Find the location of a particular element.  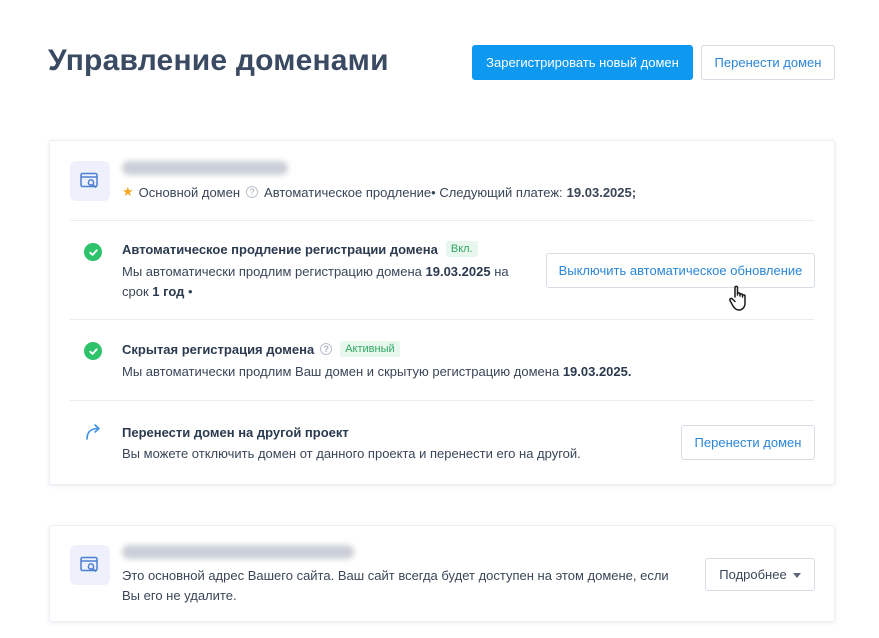

more-dropdown-button: Подробнее is located at coordinates (760, 574).